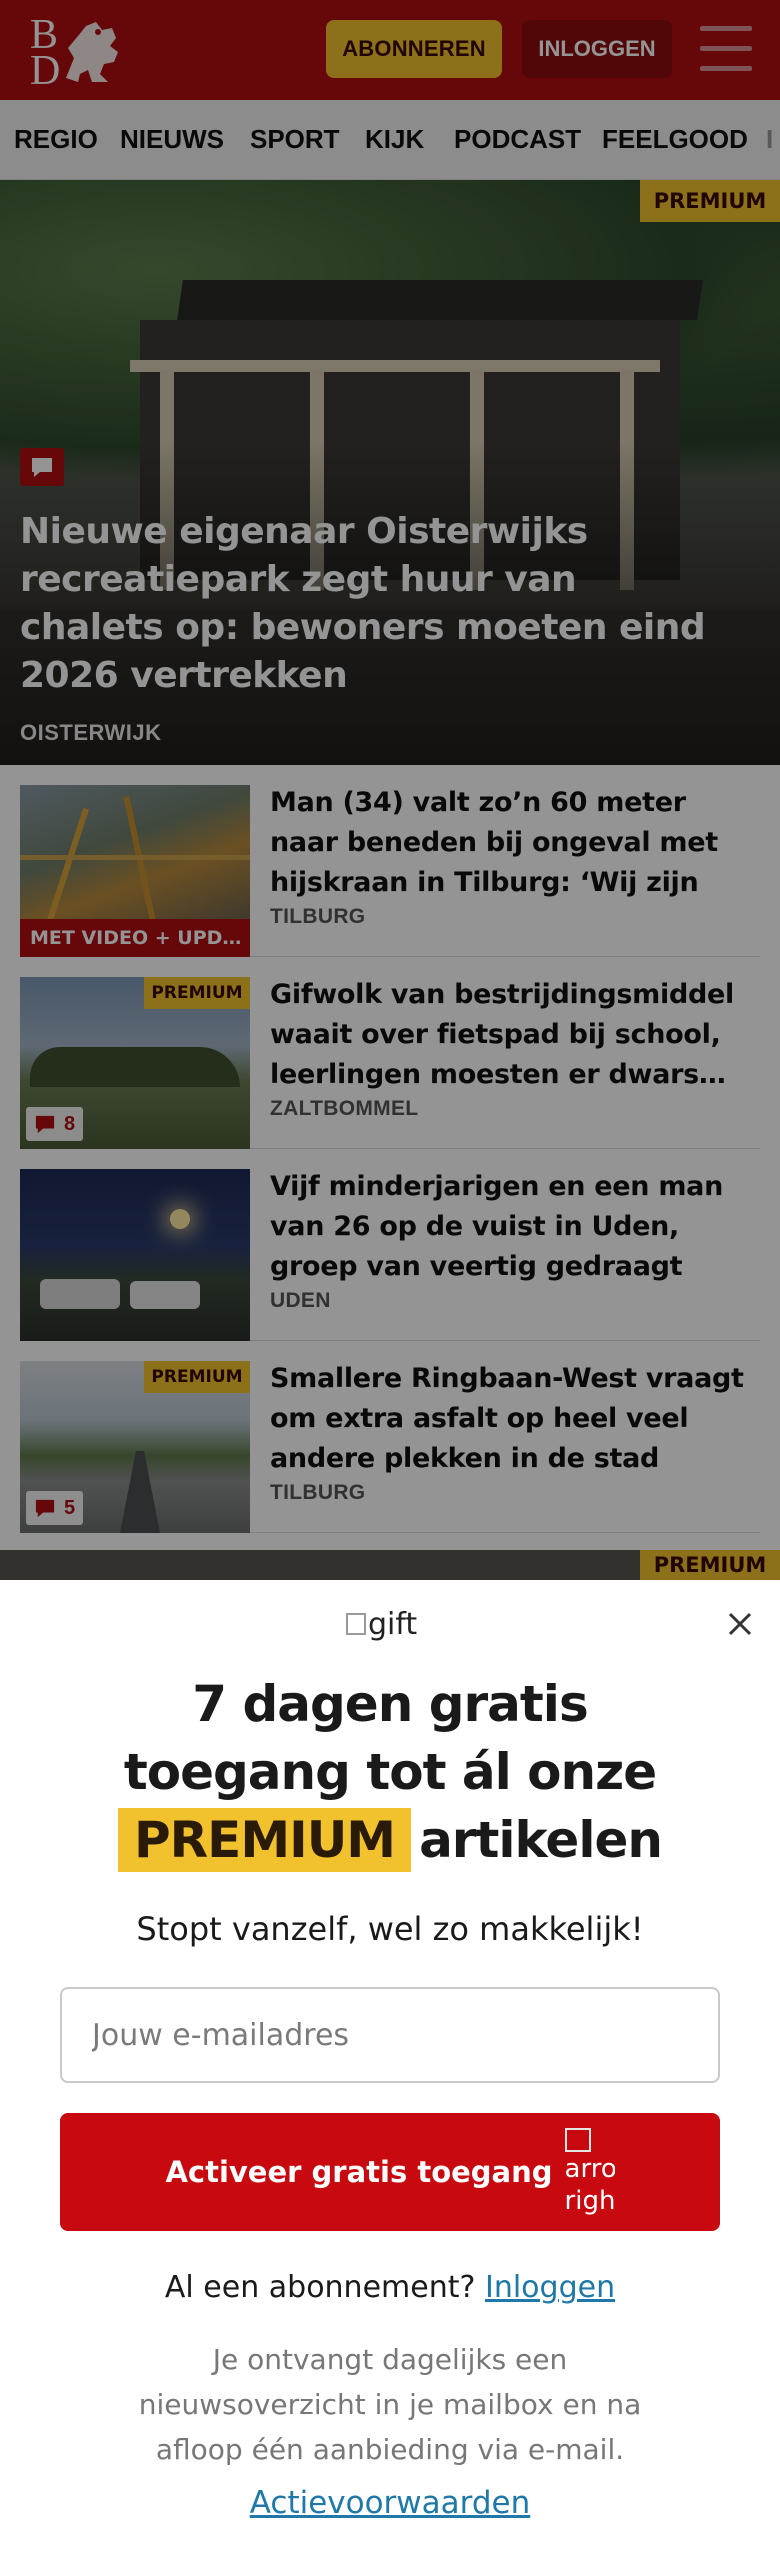 This screenshot has height=2560, width=780. What do you see at coordinates (390, 2287) in the screenshot?
I see `login-prompt: Al een abonnement? Inloggen` at bounding box center [390, 2287].